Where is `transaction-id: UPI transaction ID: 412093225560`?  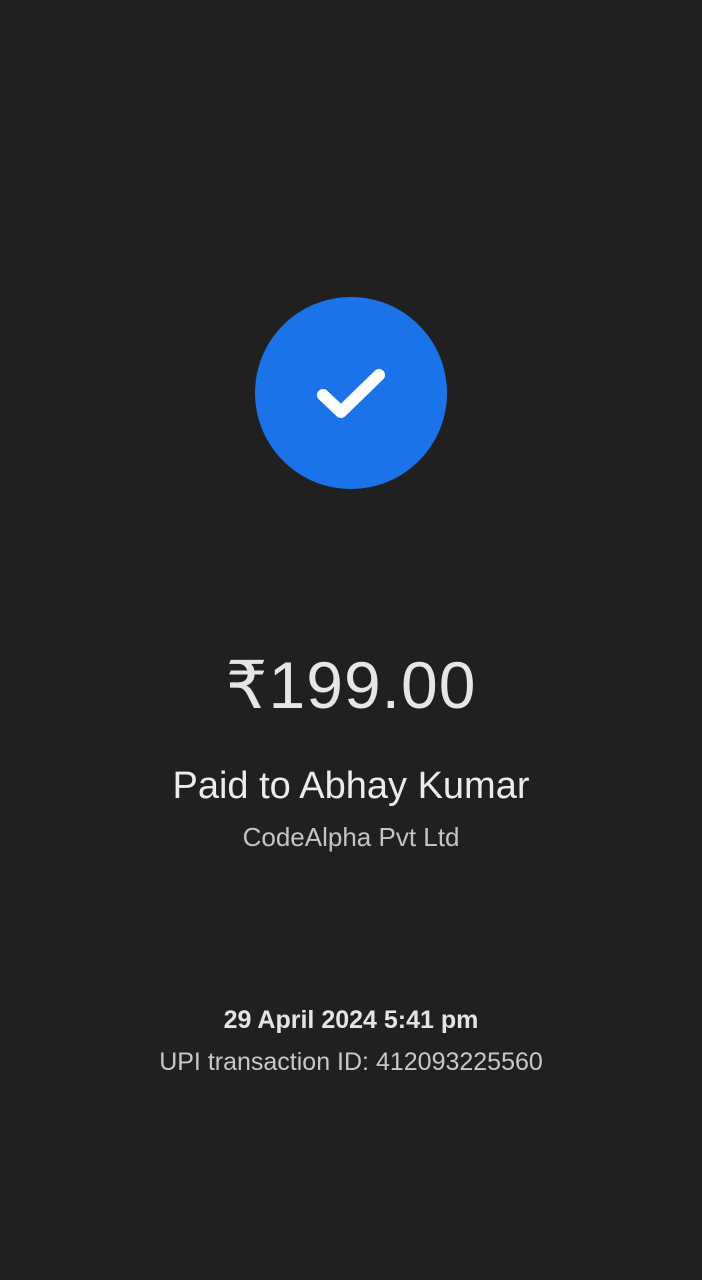
transaction-id: UPI transaction ID: 412093225560 is located at coordinates (351, 1062).